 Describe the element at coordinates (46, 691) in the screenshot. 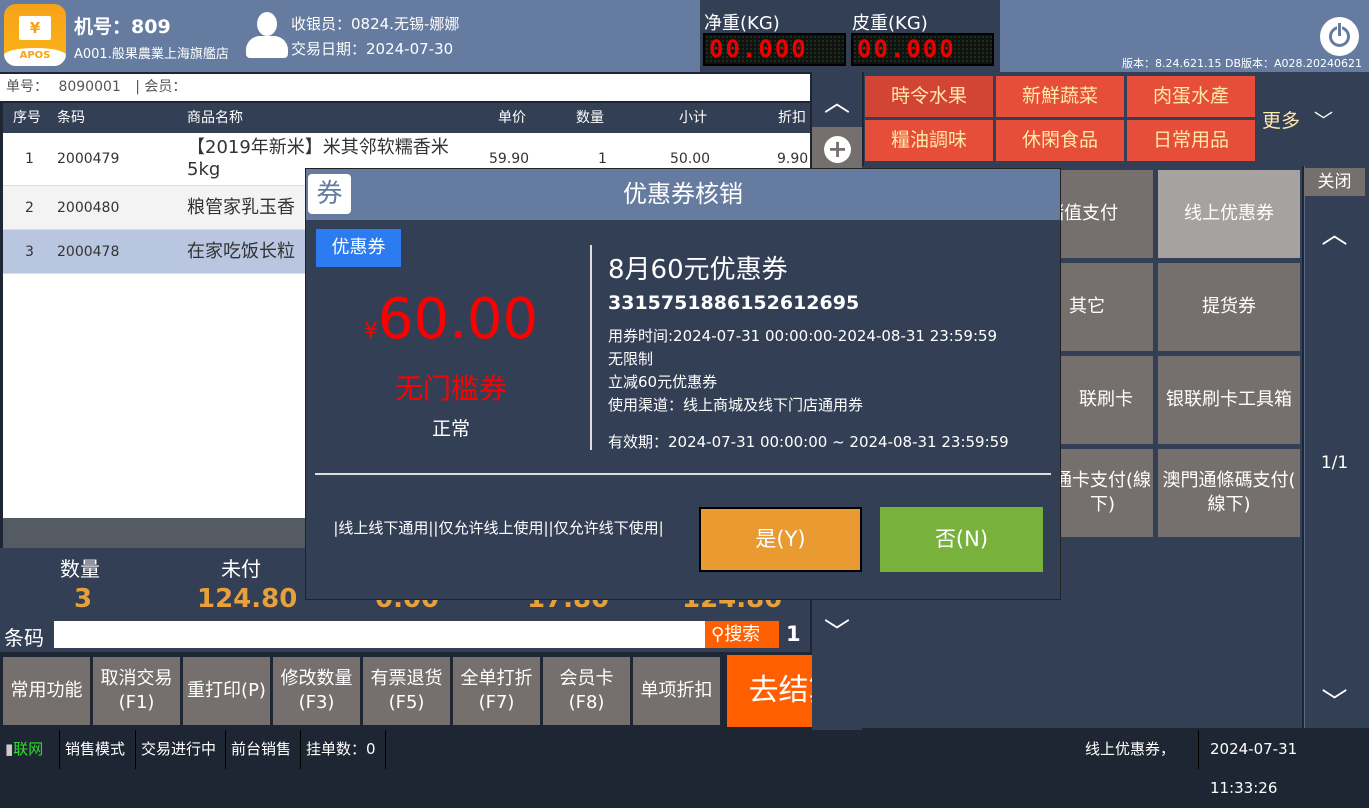

I see `common-functions-button: 常用功能` at that location.